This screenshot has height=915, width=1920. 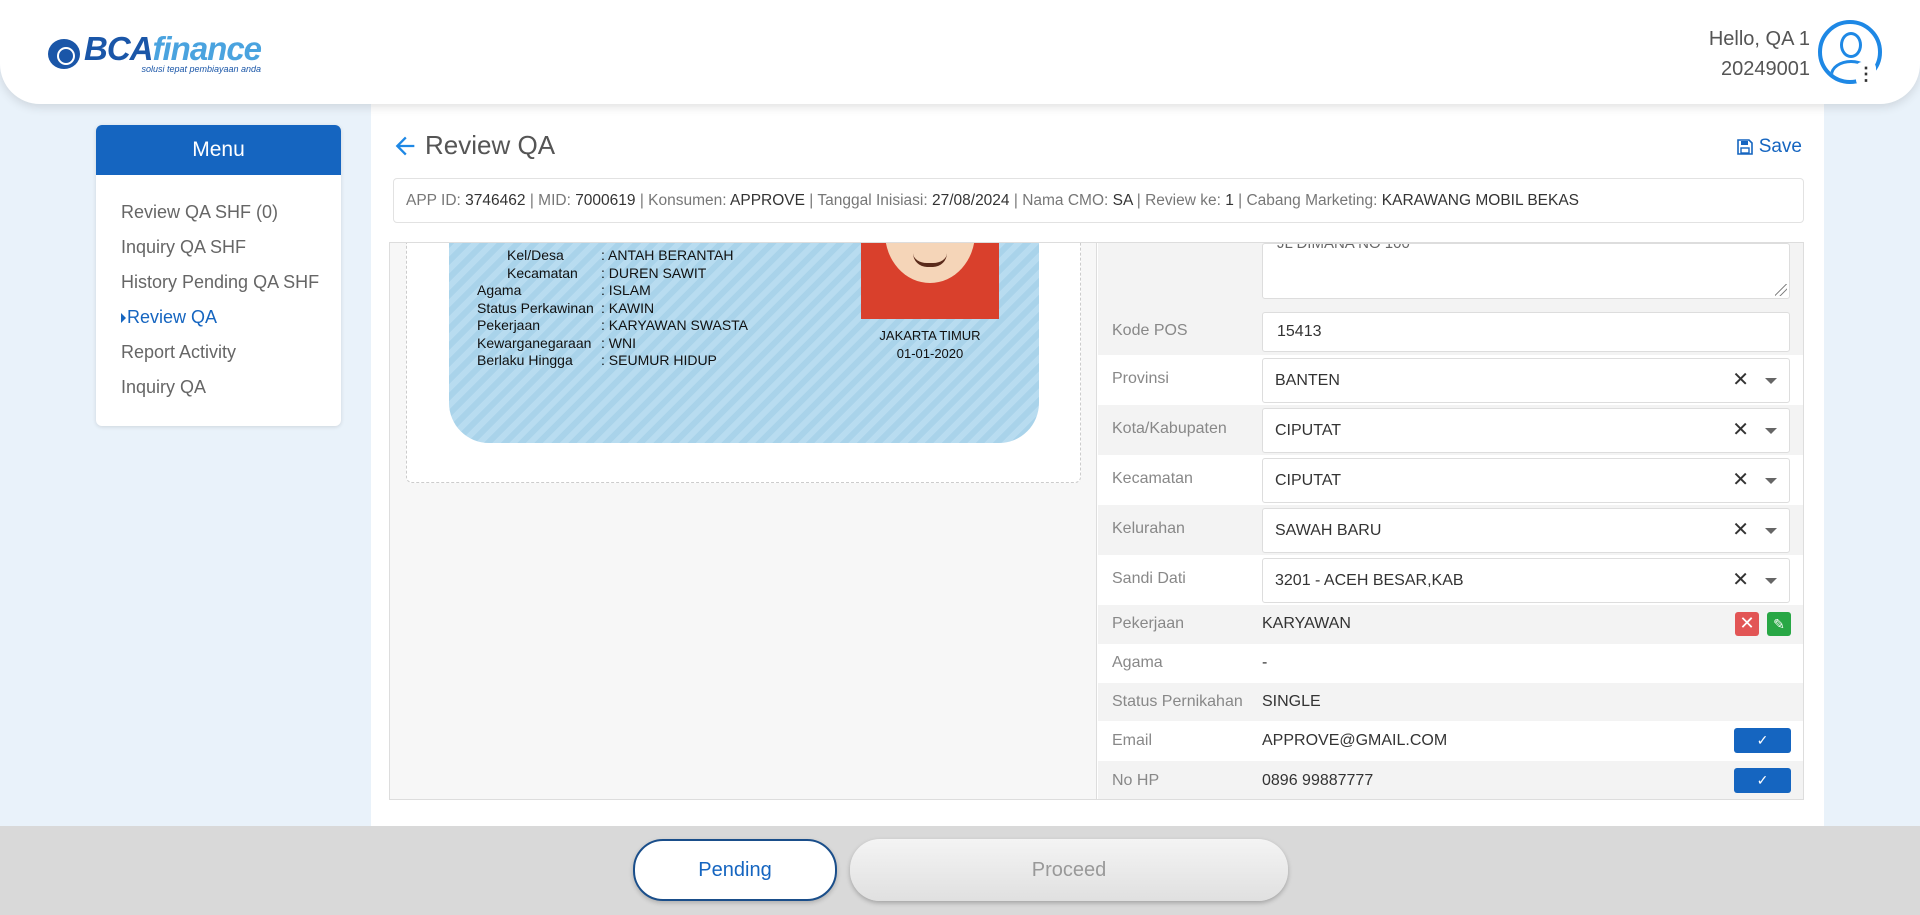 I want to click on back-arrow-icon, so click(x=405, y=146).